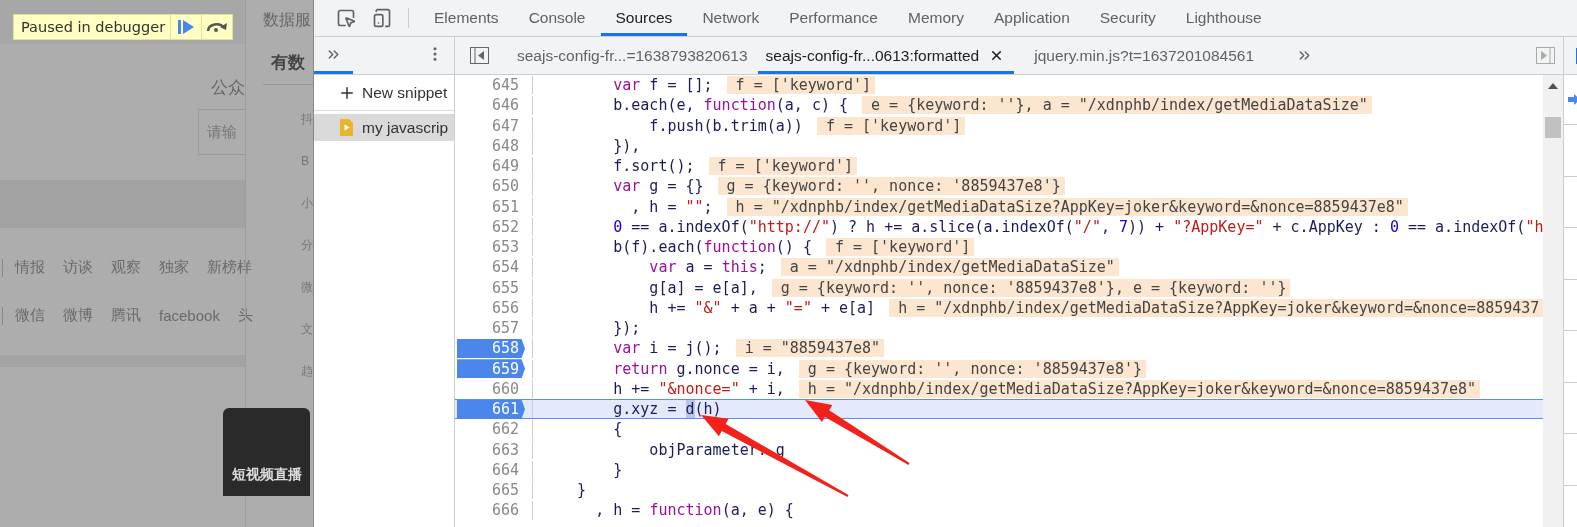 The width and height of the screenshot is (1577, 527). What do you see at coordinates (491, 409) in the screenshot?
I see `line-number: 661` at bounding box center [491, 409].